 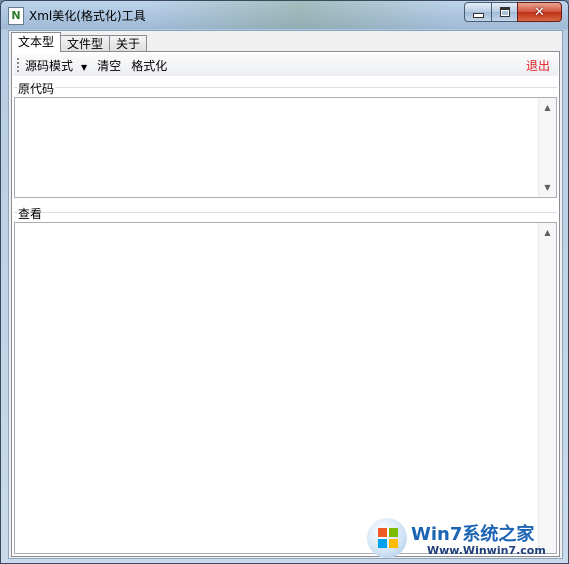 What do you see at coordinates (79, 42) in the screenshot?
I see `tab-strip: 文本型 文件型 关于` at bounding box center [79, 42].